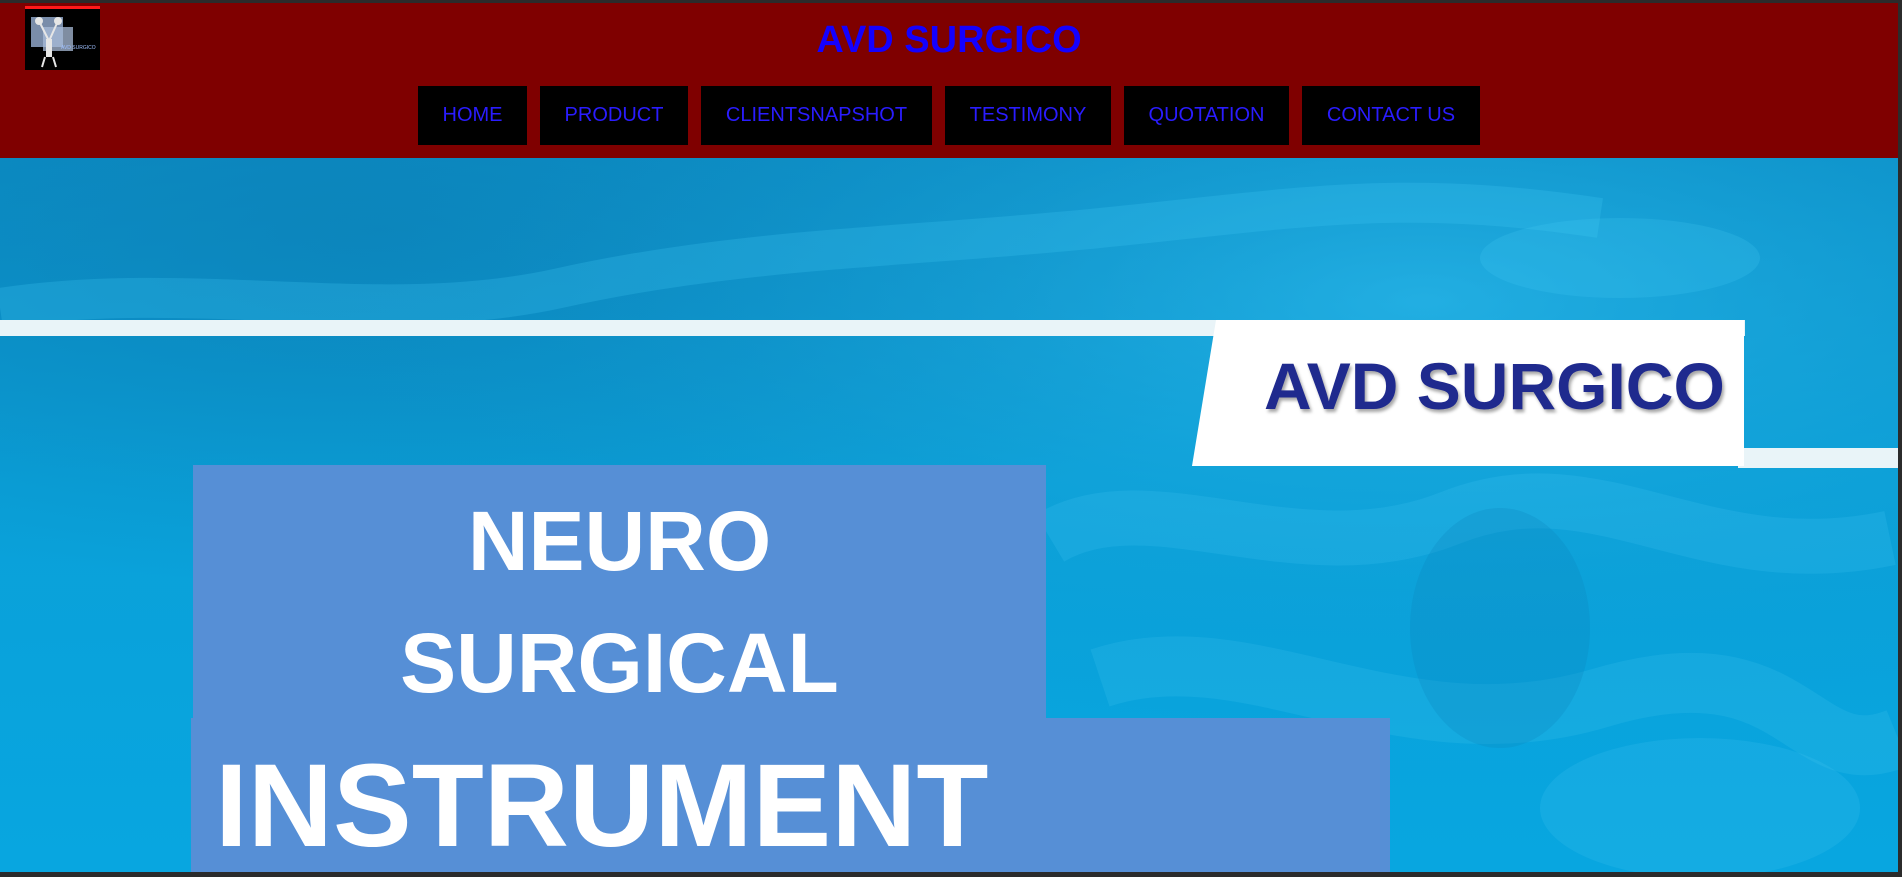  What do you see at coordinates (1391, 115) in the screenshot?
I see `nav-contact-us: CONTACT US` at bounding box center [1391, 115].